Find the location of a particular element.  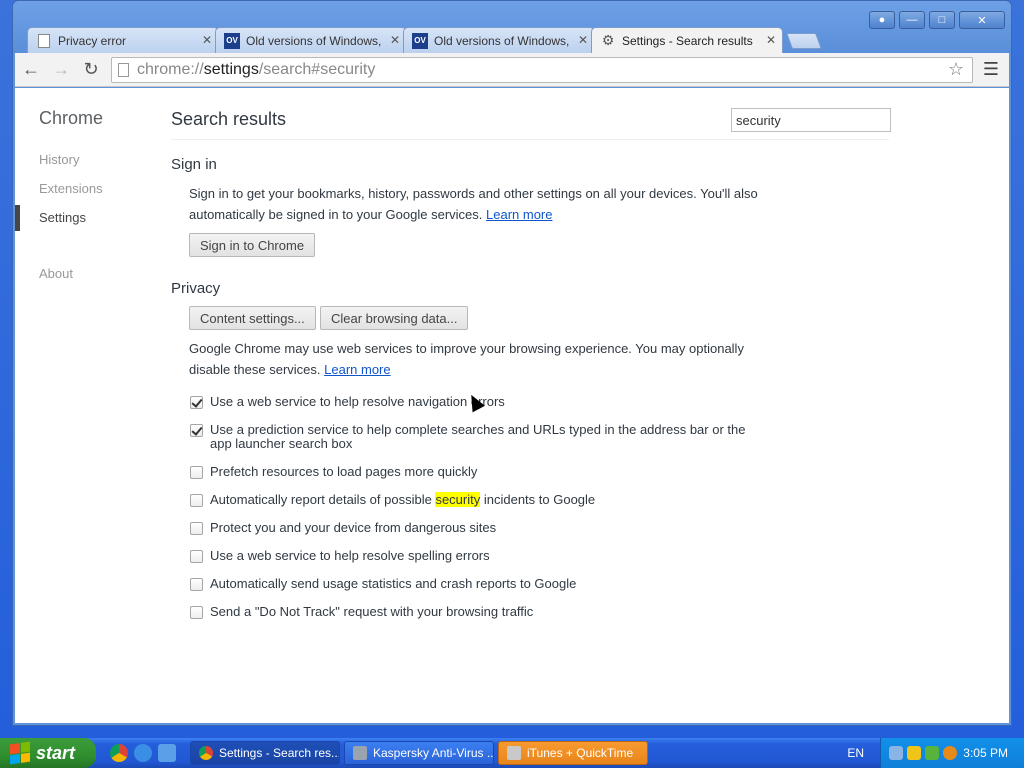

clock: 3:05 PM is located at coordinates (985, 753).